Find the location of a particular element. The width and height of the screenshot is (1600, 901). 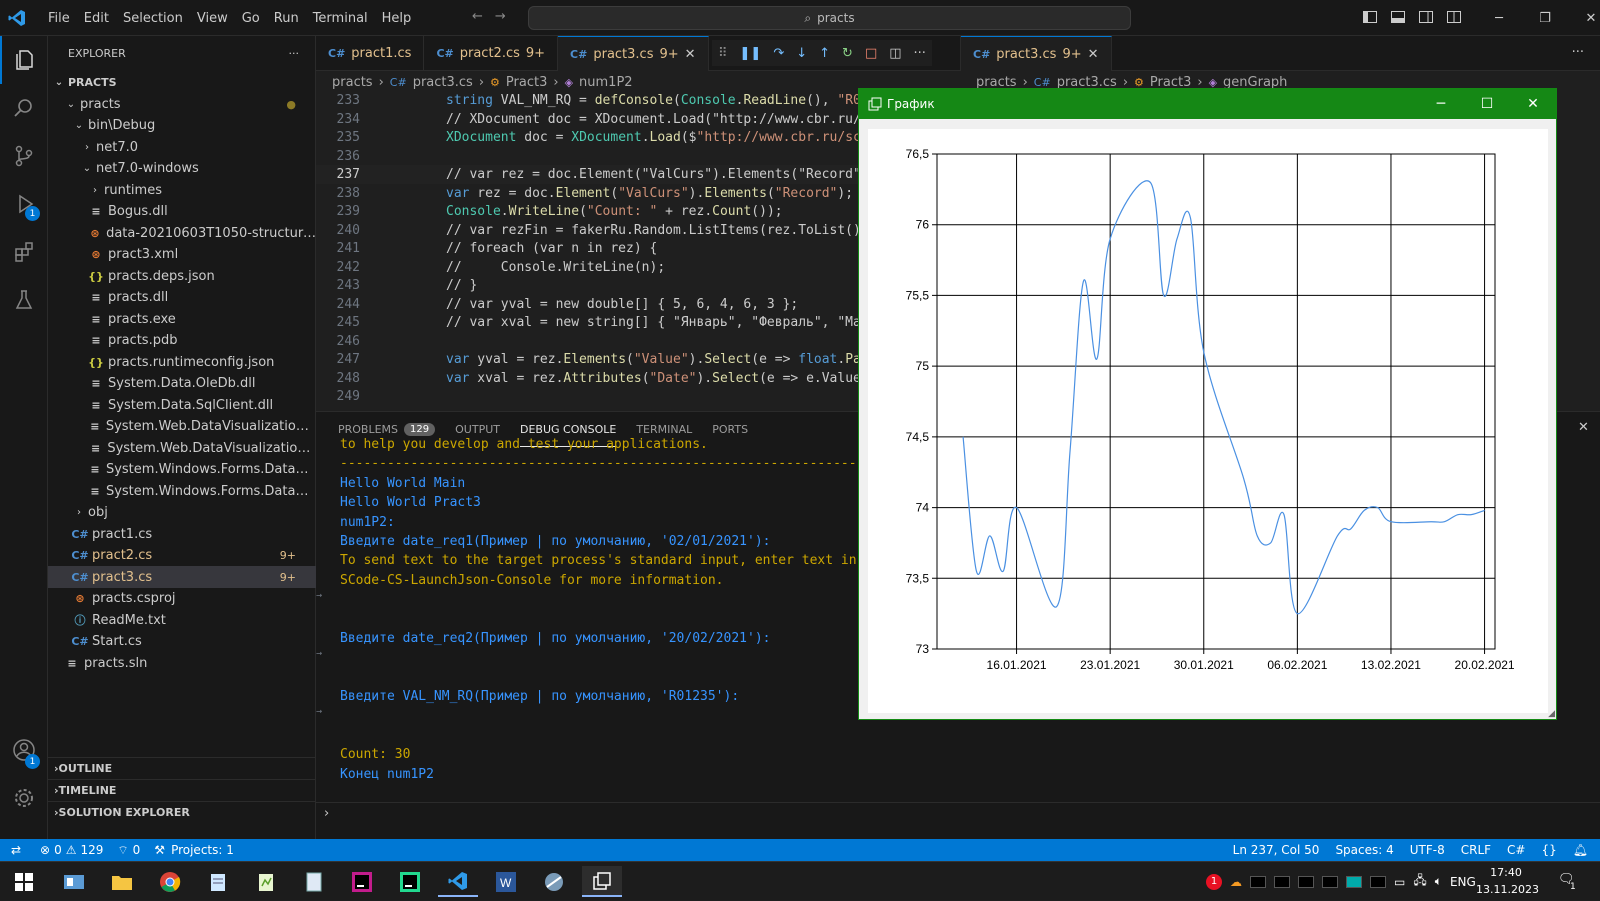

toggle-primary-sidebar-icon is located at coordinates (1370, 17).